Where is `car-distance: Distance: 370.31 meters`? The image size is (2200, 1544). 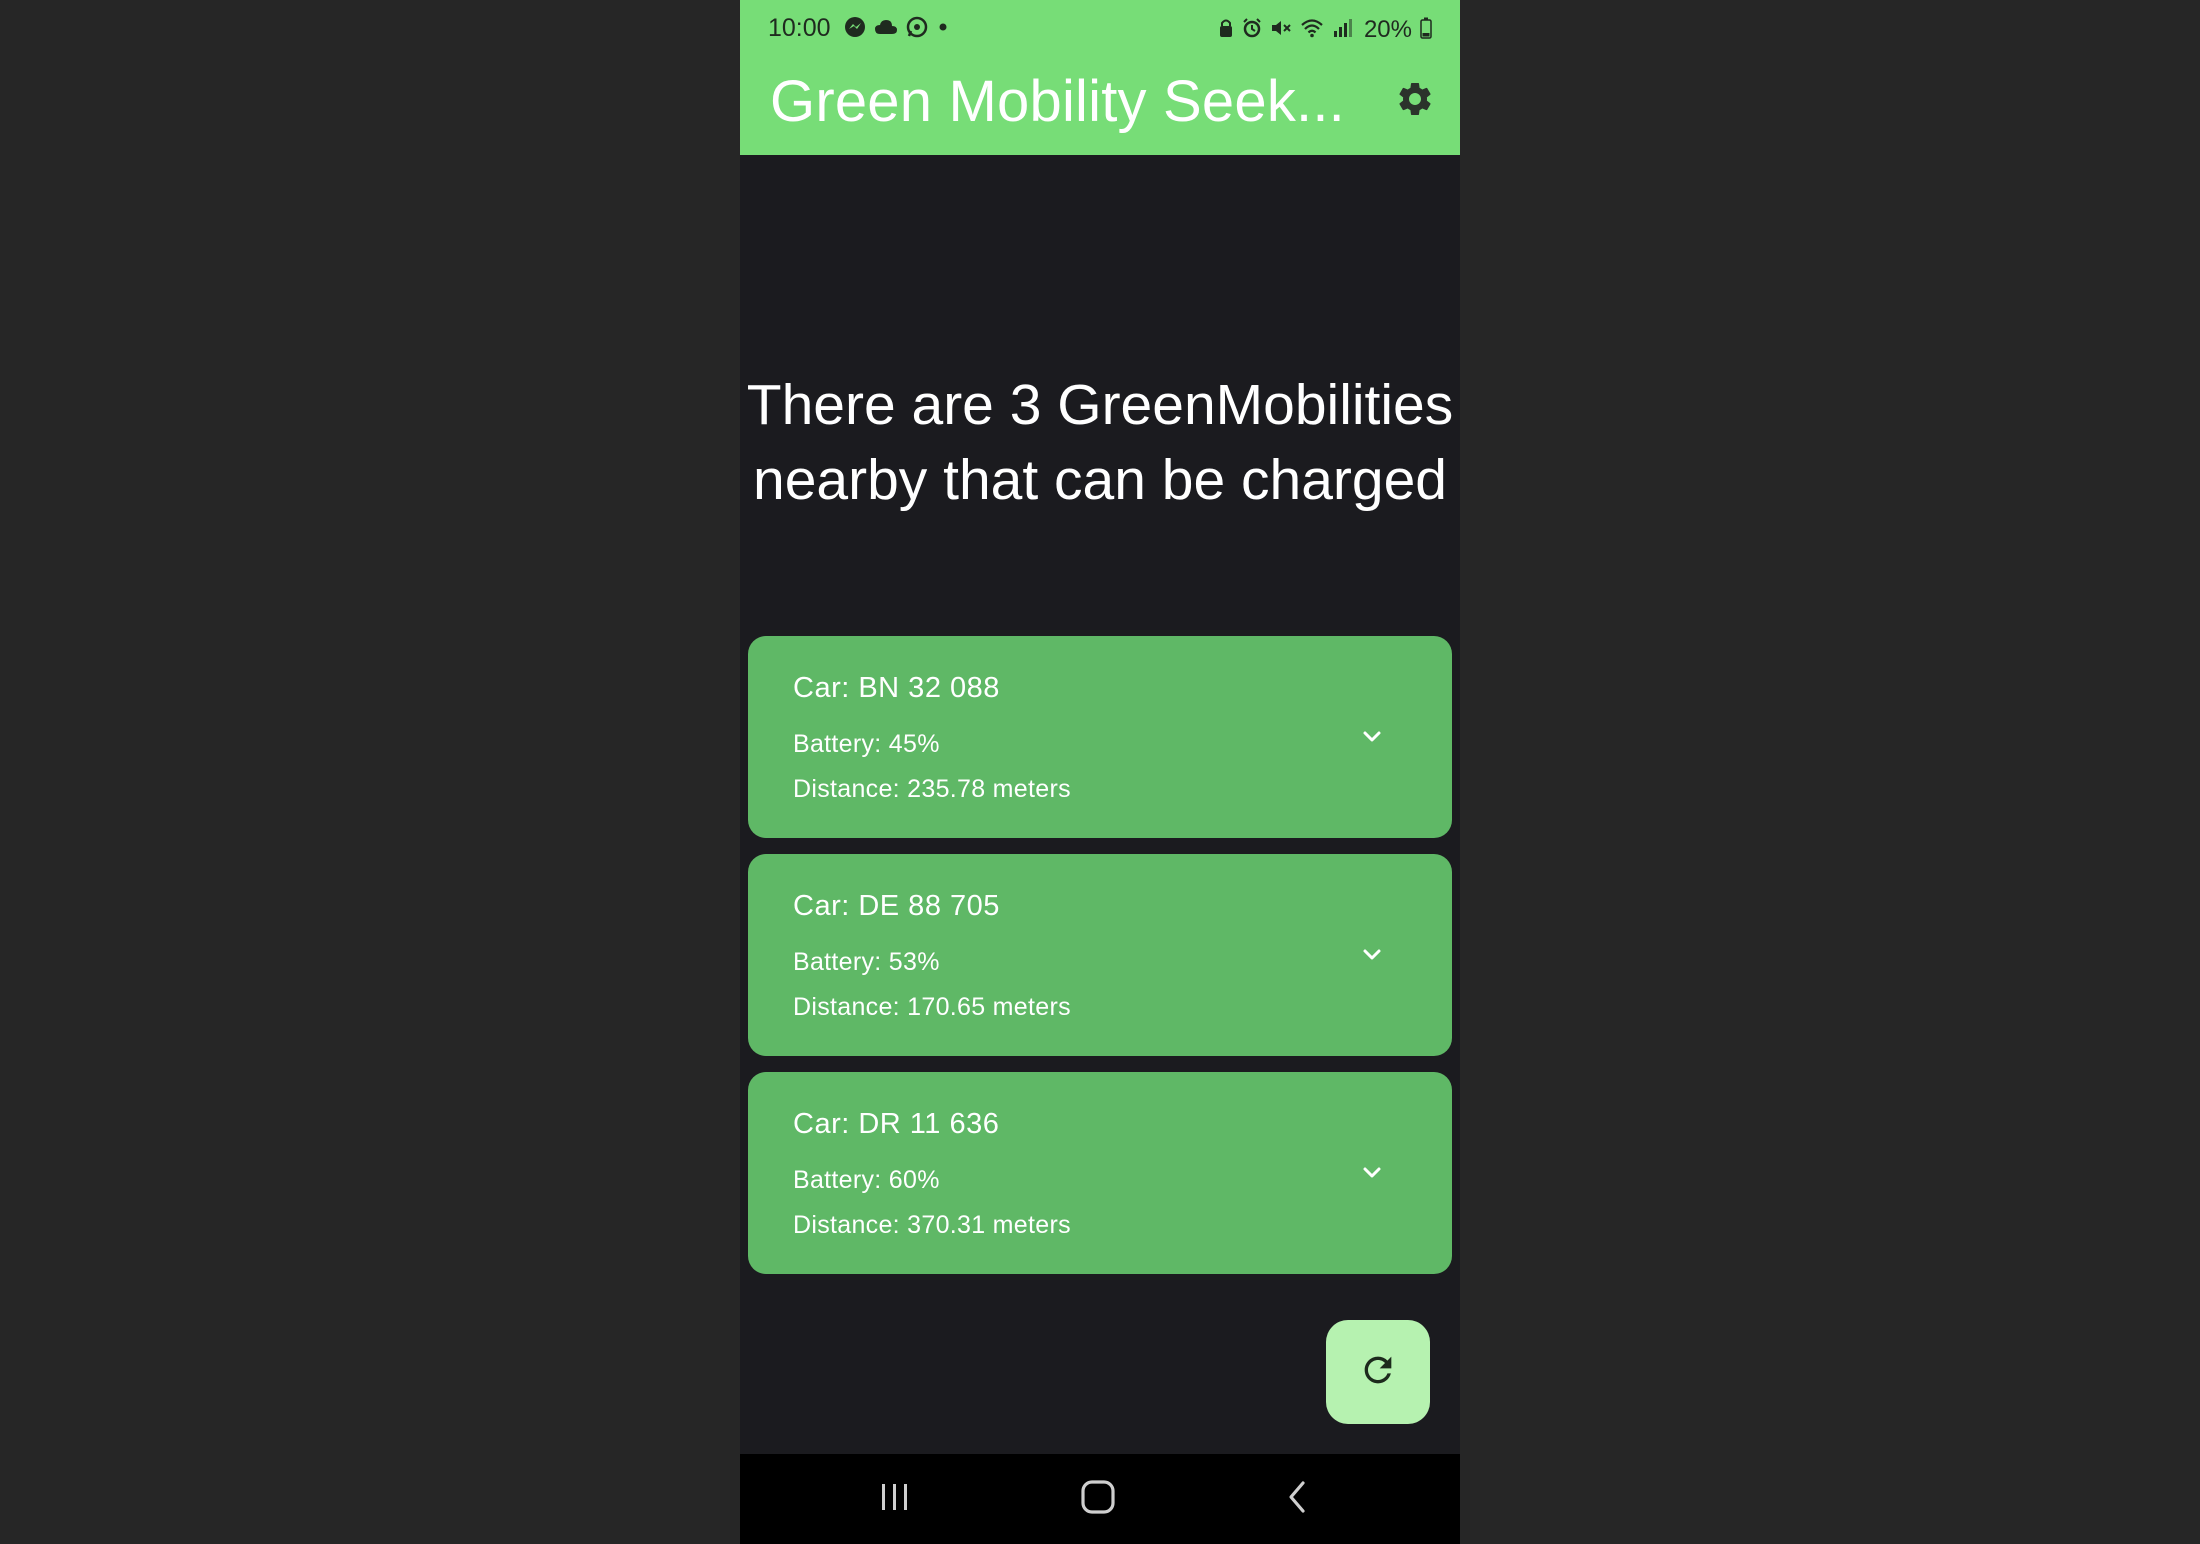
car-distance: Distance: 370.31 meters is located at coordinates (932, 1225).